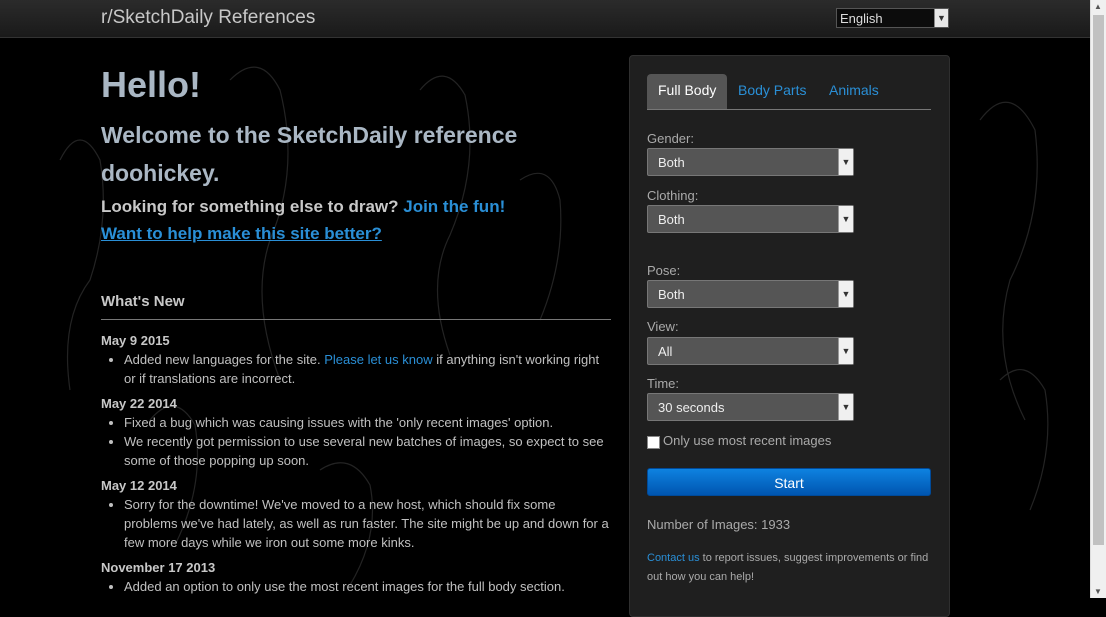  Describe the element at coordinates (135, 340) in the screenshot. I see `news-date: May 9 2015` at that location.